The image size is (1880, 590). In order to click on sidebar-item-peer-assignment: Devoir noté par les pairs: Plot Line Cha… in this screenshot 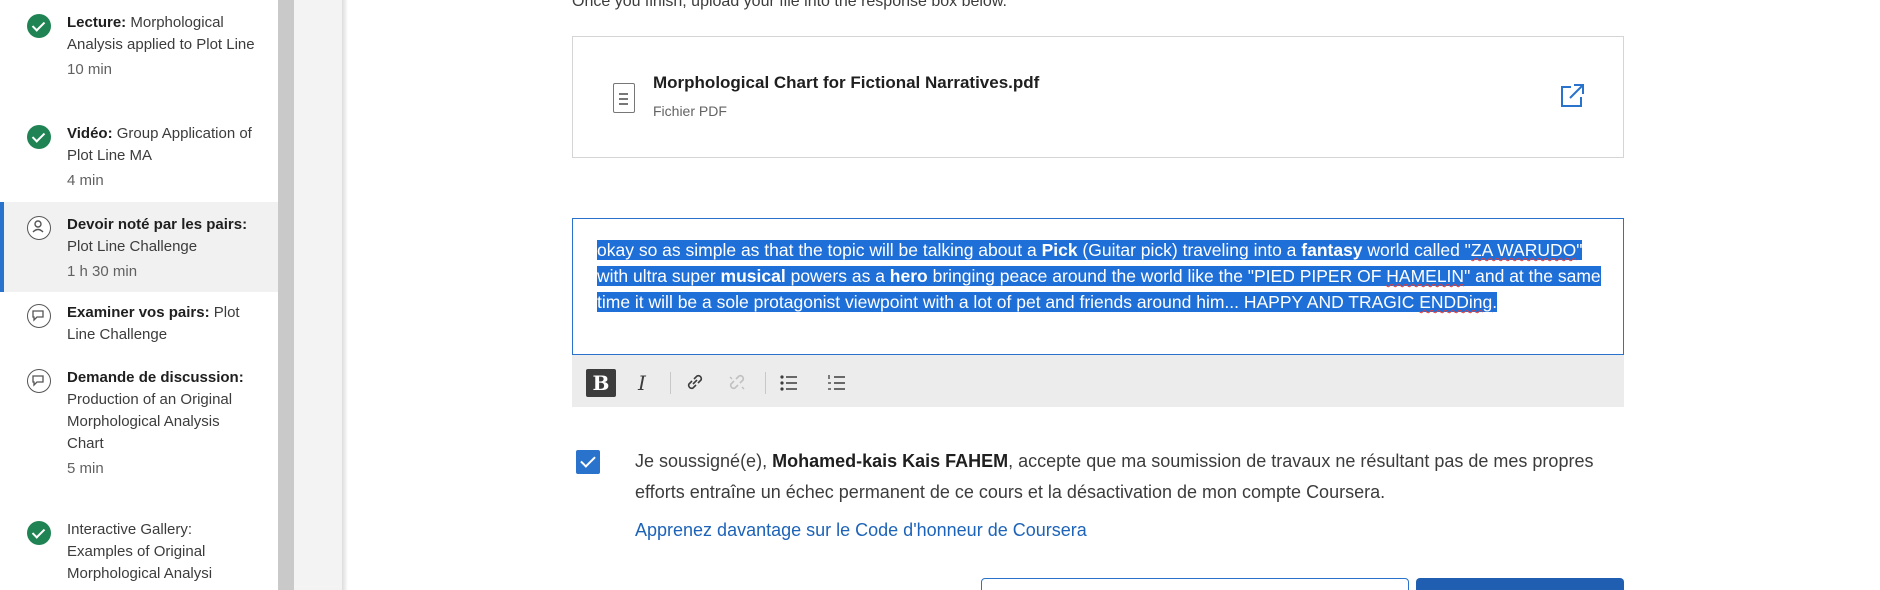, I will do `click(139, 247)`.